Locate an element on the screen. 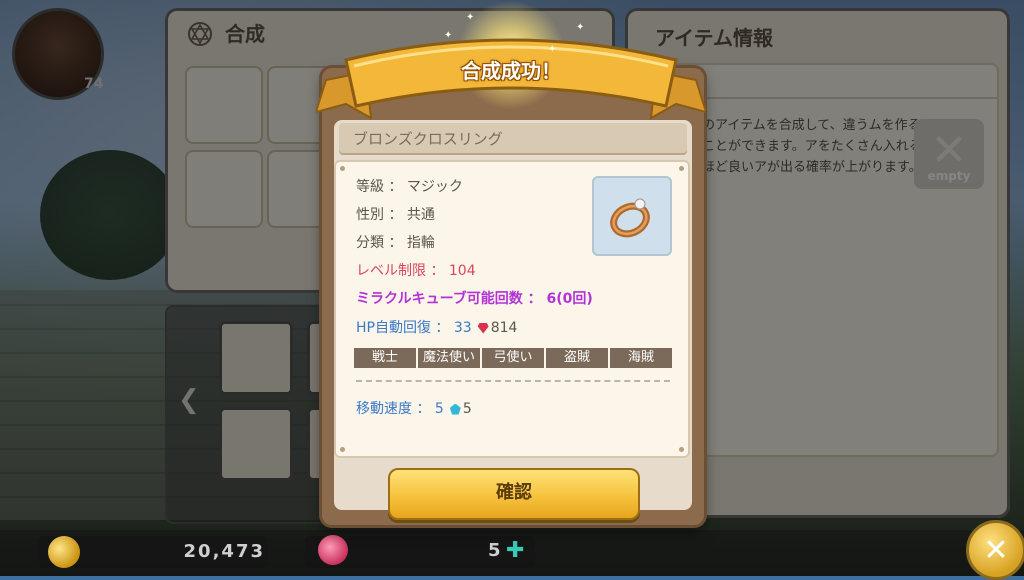 Image resolution: width=1024 pixels, height=580 pixels. confirm-button: 確認 is located at coordinates (514, 494).